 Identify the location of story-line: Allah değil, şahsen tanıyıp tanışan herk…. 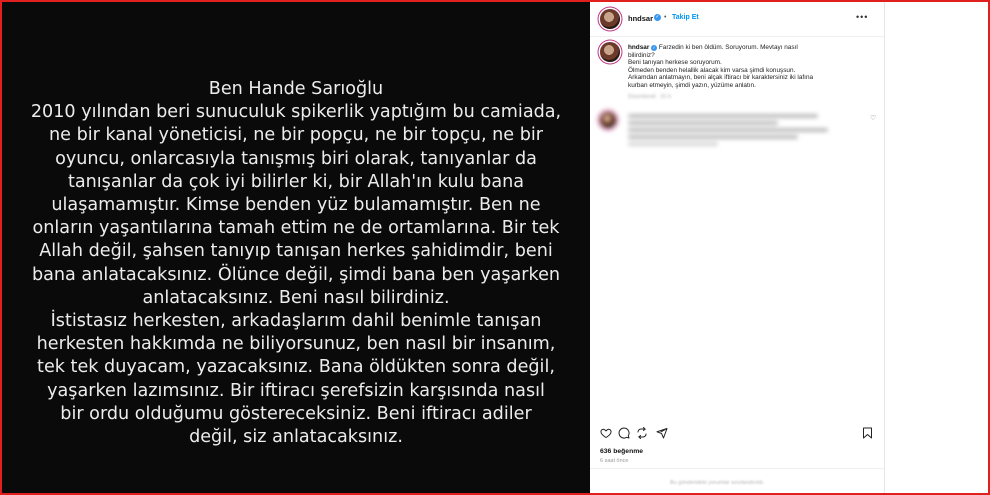
(296, 251).